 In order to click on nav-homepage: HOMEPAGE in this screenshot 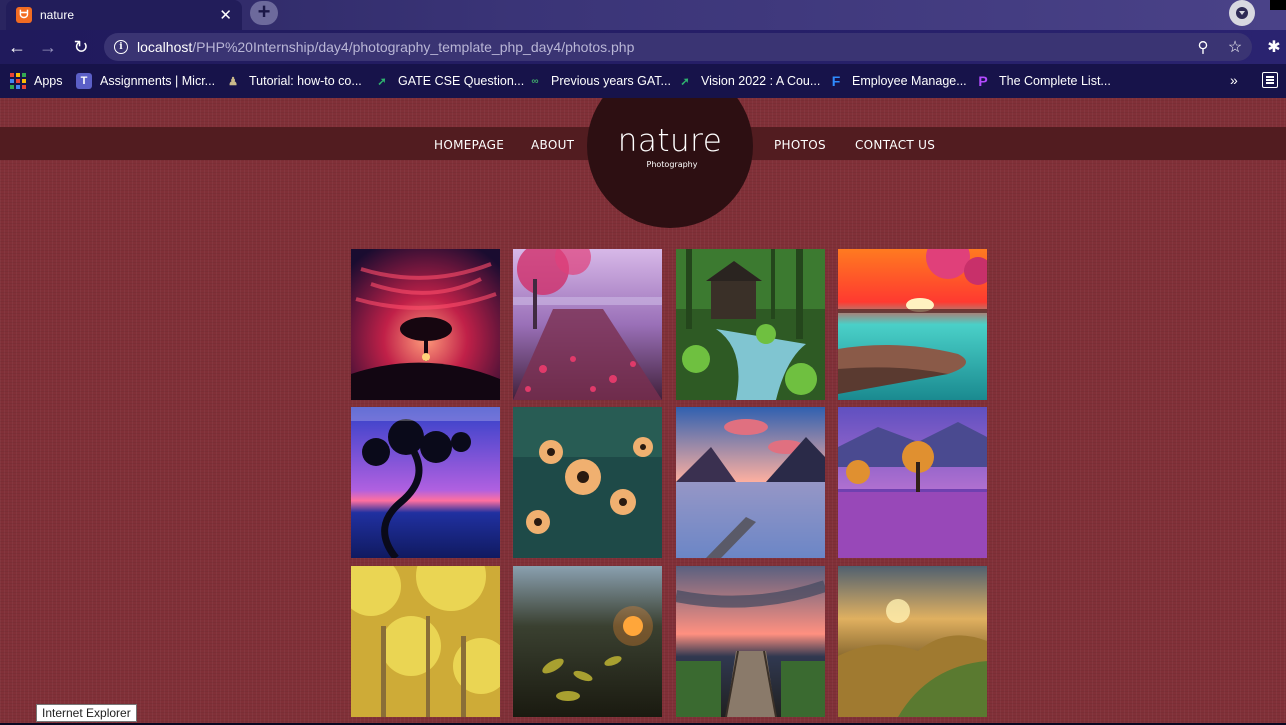, I will do `click(469, 145)`.